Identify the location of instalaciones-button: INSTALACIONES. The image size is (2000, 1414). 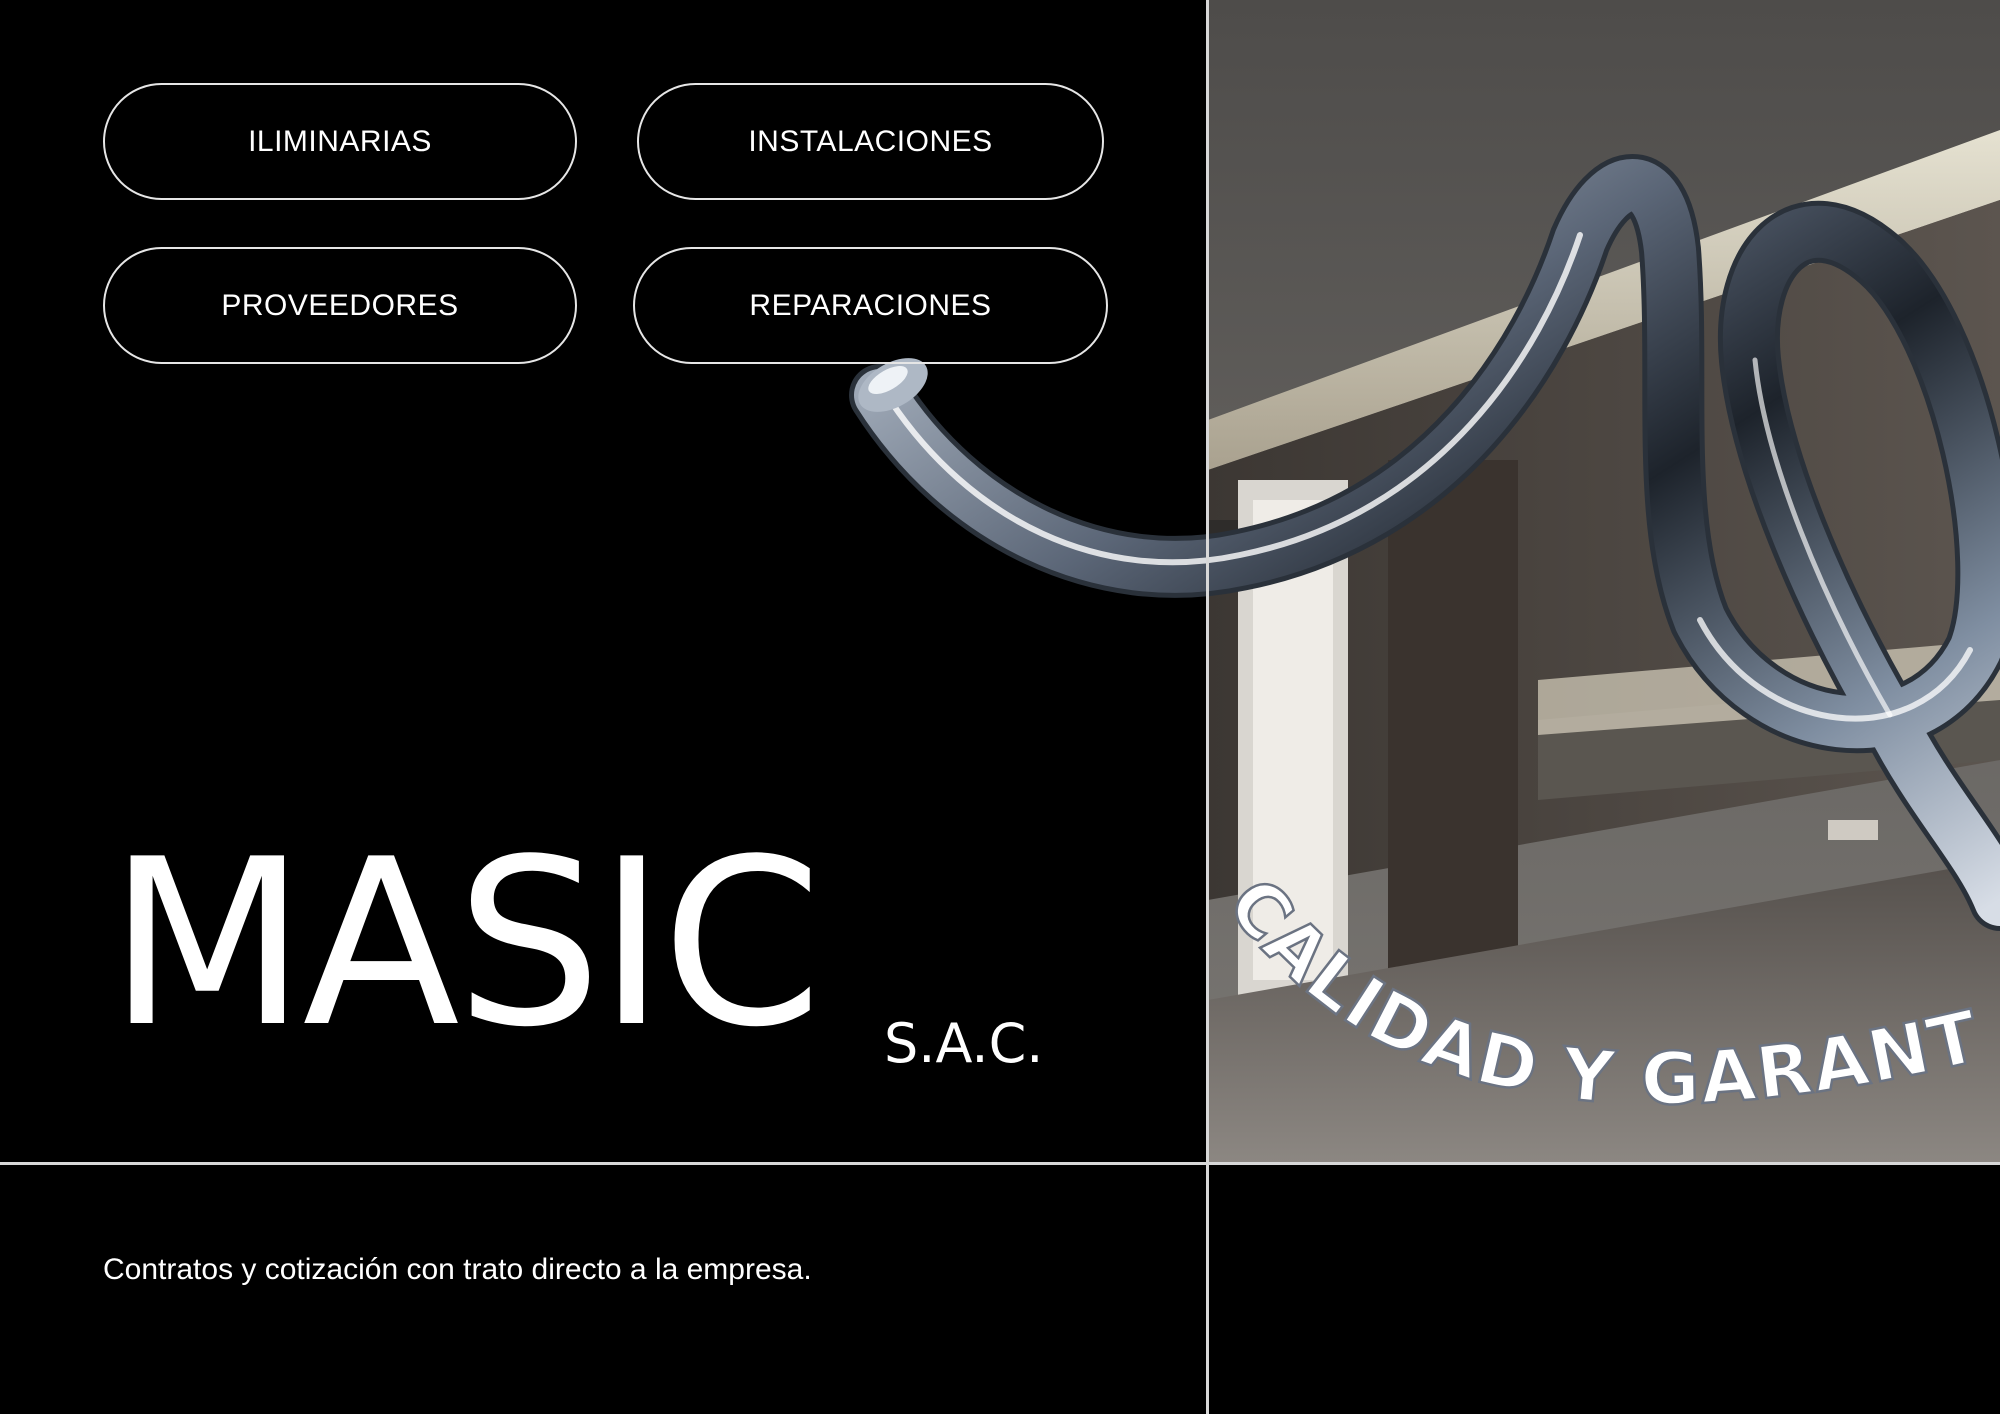
(870, 141).